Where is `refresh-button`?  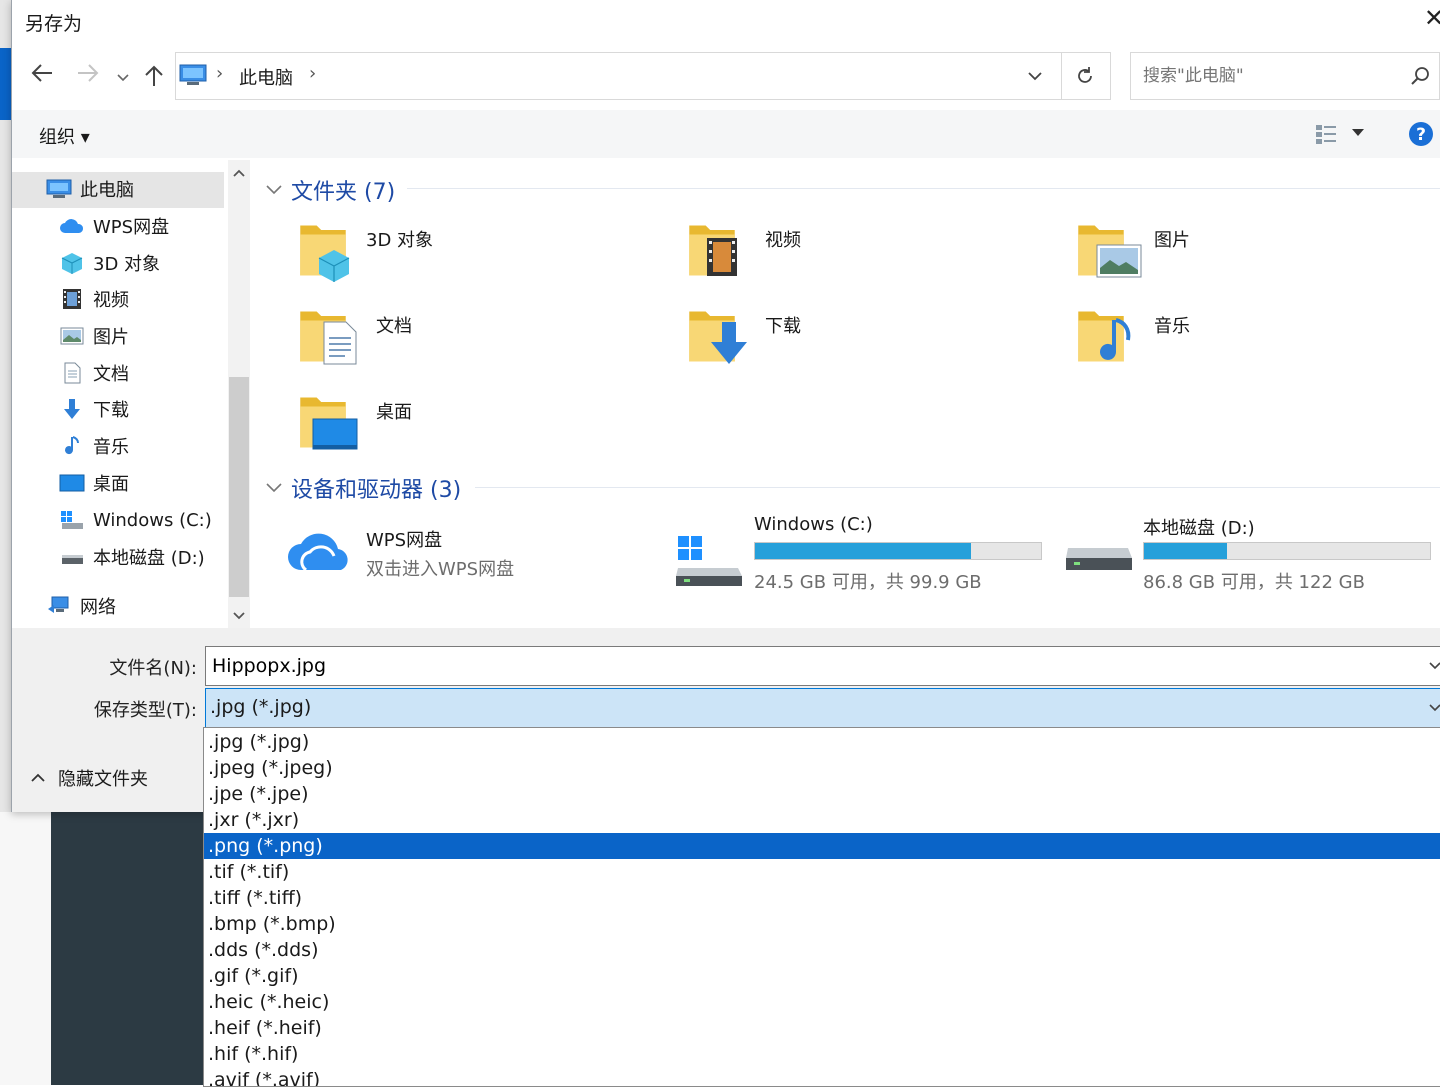 refresh-button is located at coordinates (1085, 76).